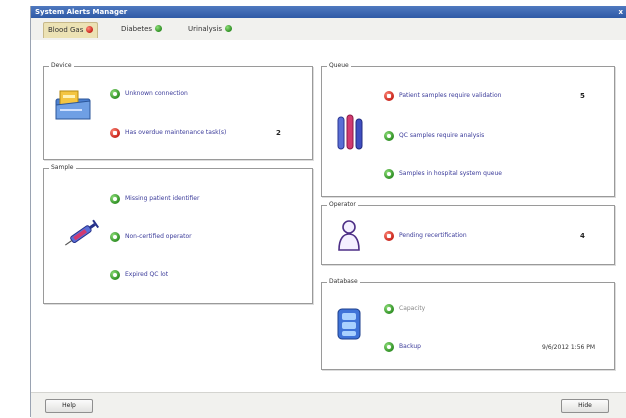 This screenshot has width=626, height=418. Describe the element at coordinates (176, 132) in the screenshot. I see `row-label: Has overdue maintenance task(s)` at that location.